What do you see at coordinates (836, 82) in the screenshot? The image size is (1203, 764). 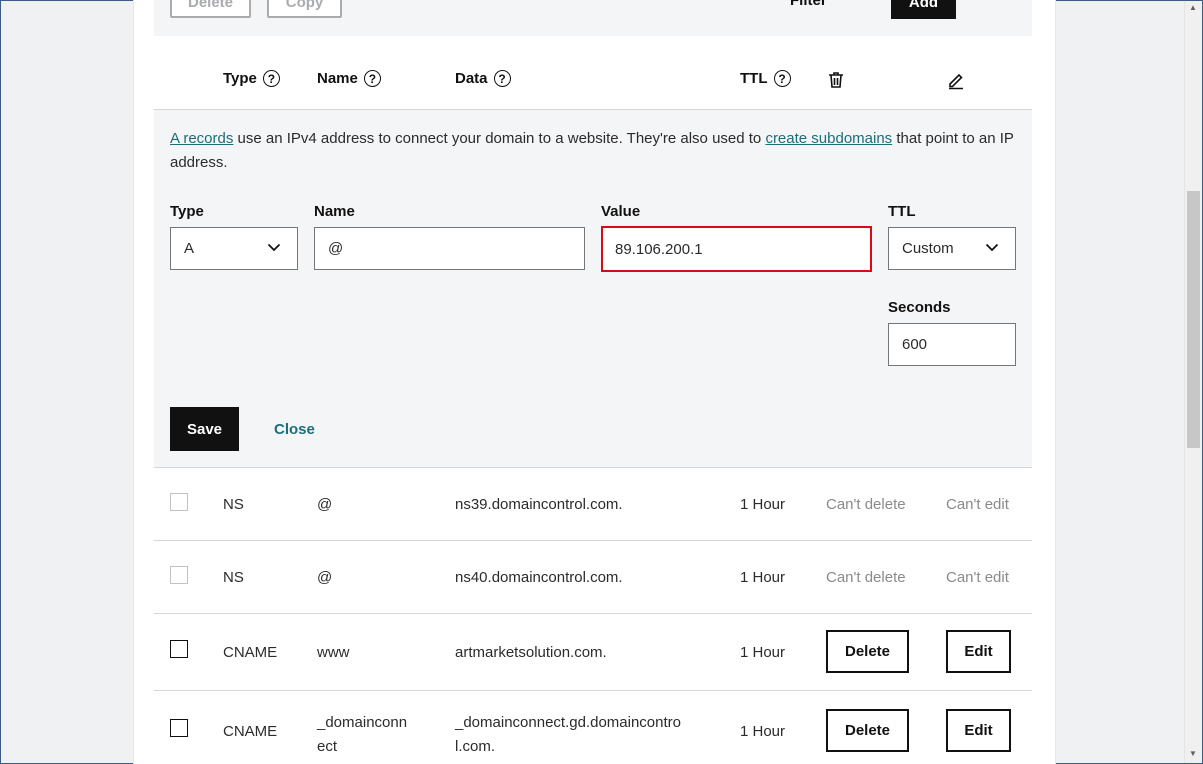 I see `trash-icon` at bounding box center [836, 82].